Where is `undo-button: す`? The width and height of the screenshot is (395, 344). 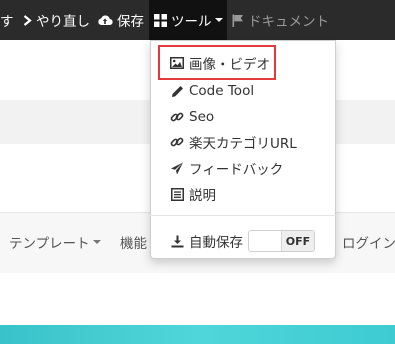
undo-button: す is located at coordinates (7, 20).